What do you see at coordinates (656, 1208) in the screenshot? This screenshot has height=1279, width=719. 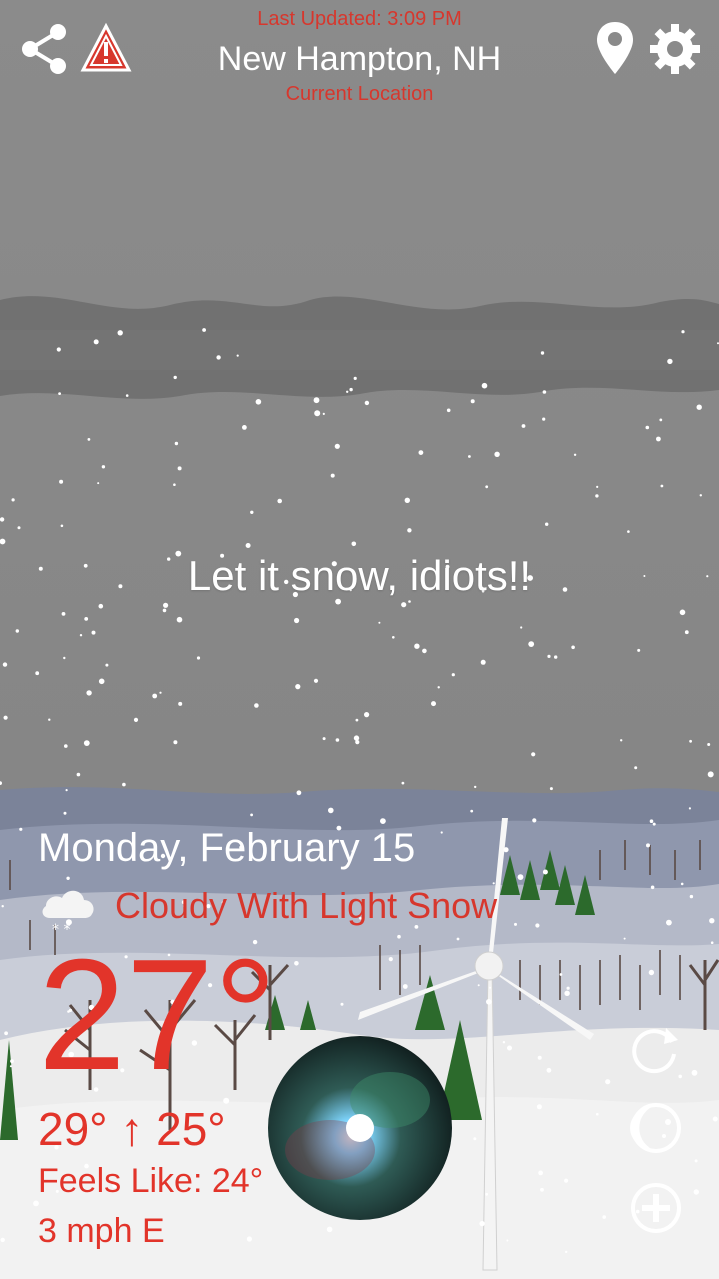 I see `add-icon` at bounding box center [656, 1208].